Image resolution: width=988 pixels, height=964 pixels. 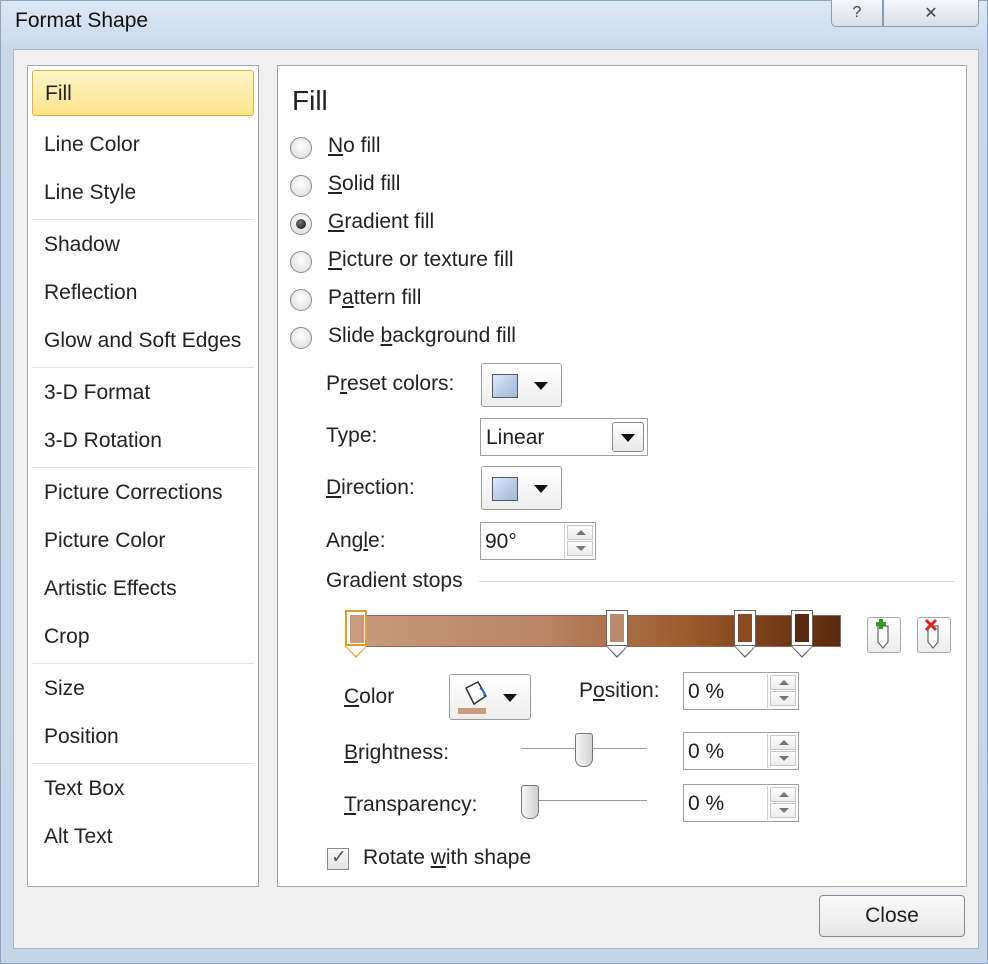 What do you see at coordinates (370, 487) in the screenshot?
I see `direction-label: Direction:` at bounding box center [370, 487].